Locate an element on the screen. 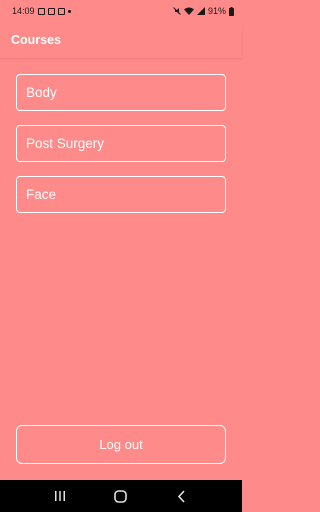  message-icon is located at coordinates (51, 11).